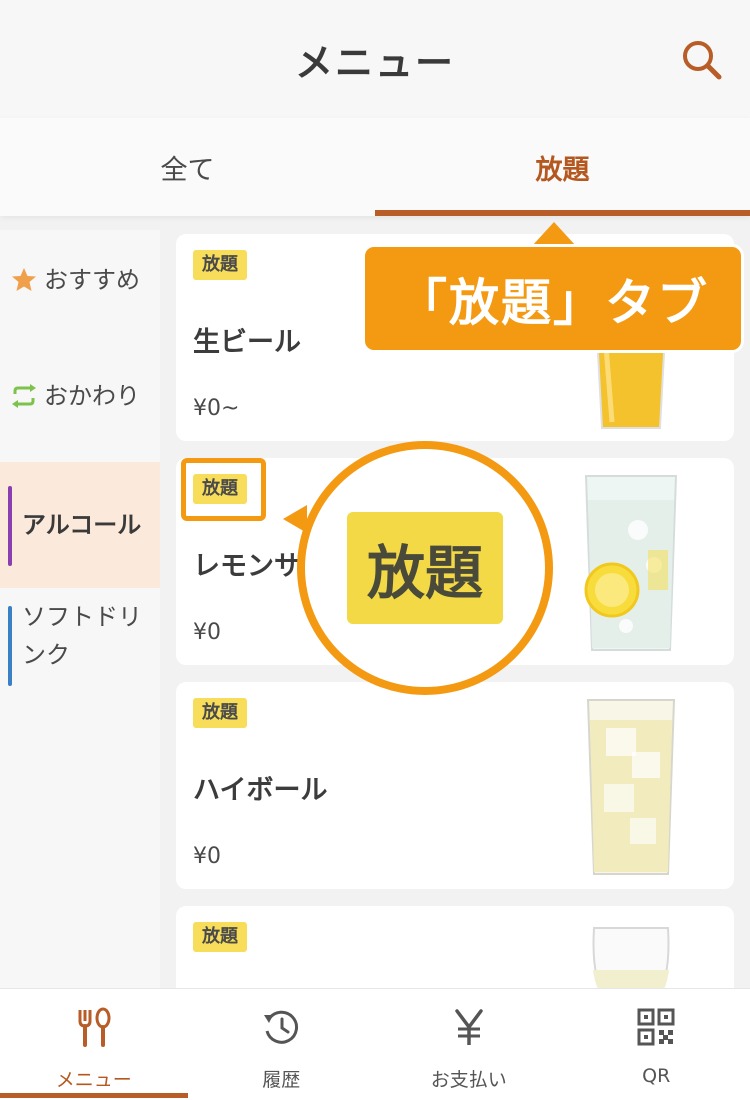  I want to click on callout-tooltip: 「放題」タブ, so click(553, 298).